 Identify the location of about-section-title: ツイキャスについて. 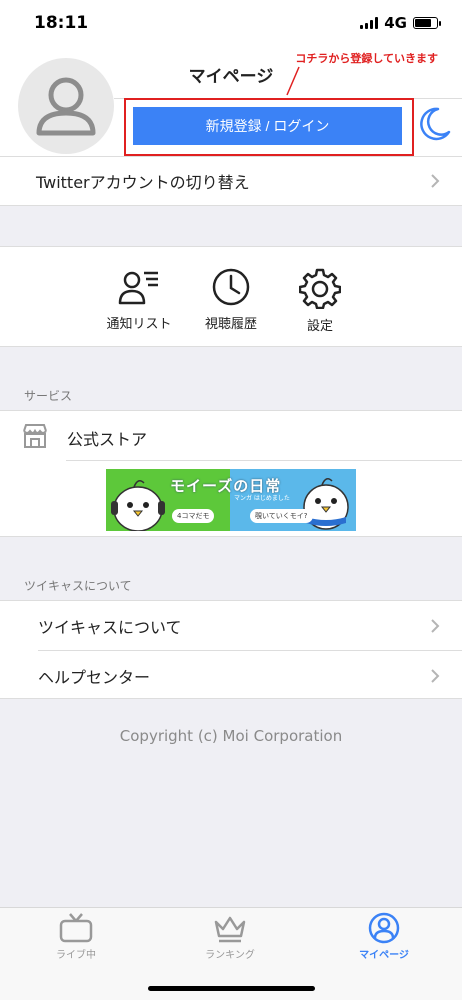
(78, 586).